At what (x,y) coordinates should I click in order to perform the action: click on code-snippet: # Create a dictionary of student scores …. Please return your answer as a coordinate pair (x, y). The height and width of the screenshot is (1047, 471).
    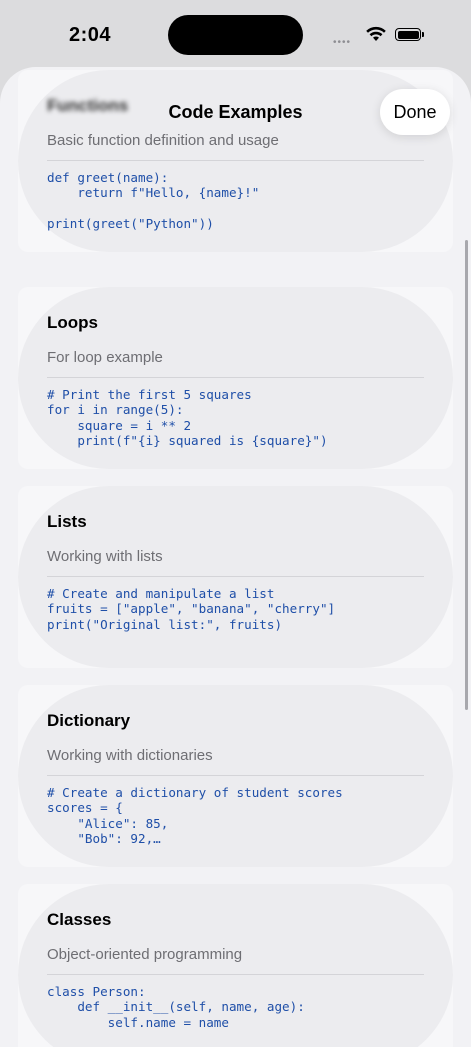
    Looking at the image, I should click on (195, 815).